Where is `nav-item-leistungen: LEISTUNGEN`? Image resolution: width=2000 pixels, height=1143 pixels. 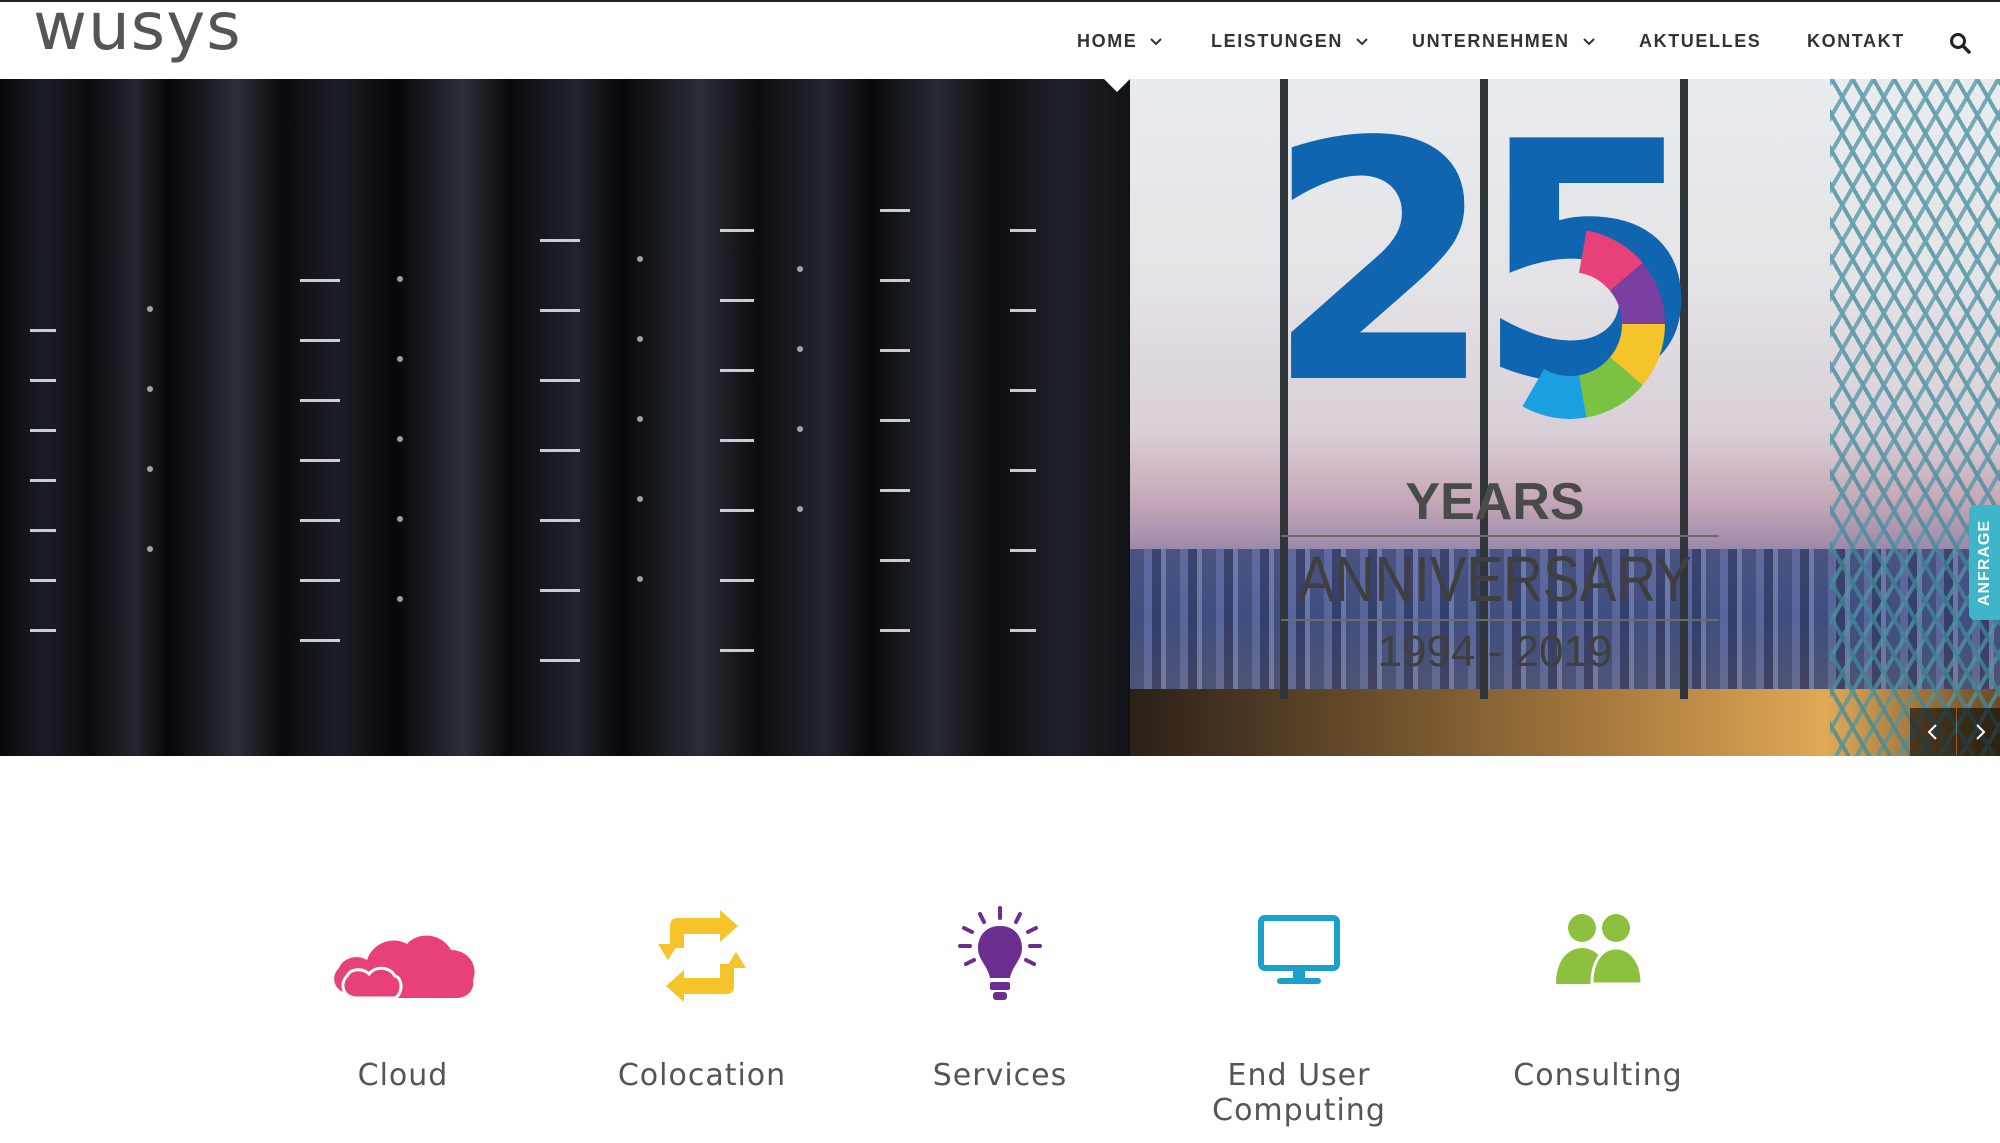 nav-item-leistungen: LEISTUNGEN is located at coordinates (1290, 41).